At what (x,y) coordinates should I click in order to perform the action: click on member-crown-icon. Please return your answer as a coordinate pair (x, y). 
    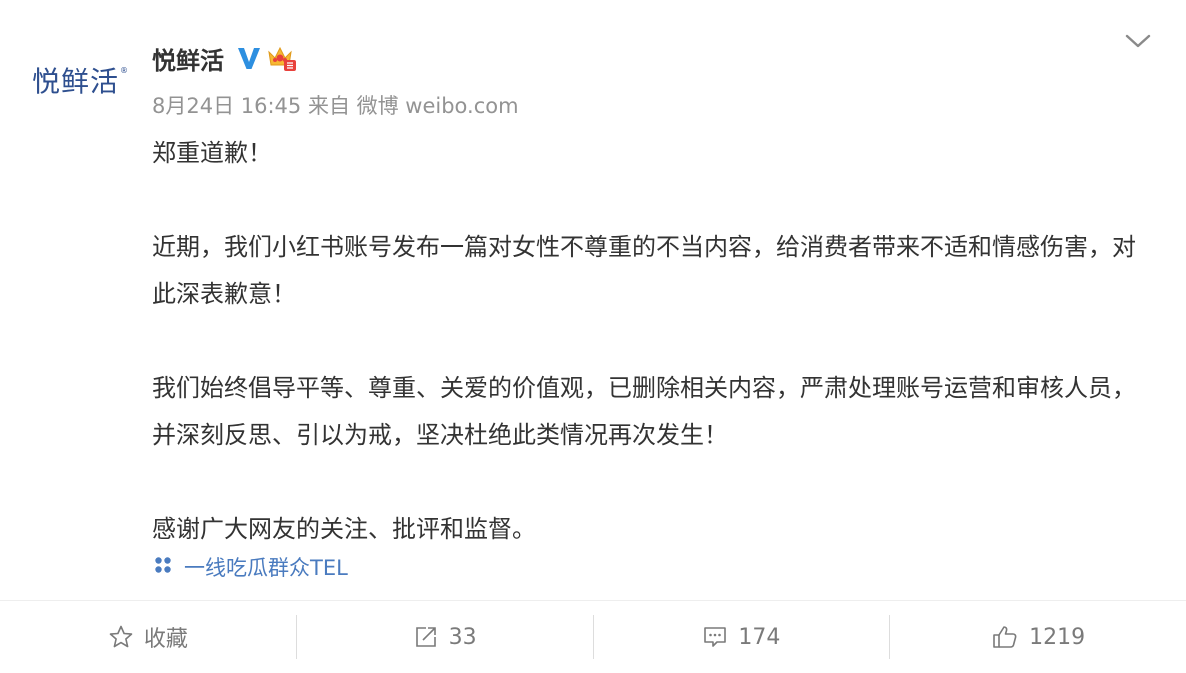
    Looking at the image, I should click on (282, 58).